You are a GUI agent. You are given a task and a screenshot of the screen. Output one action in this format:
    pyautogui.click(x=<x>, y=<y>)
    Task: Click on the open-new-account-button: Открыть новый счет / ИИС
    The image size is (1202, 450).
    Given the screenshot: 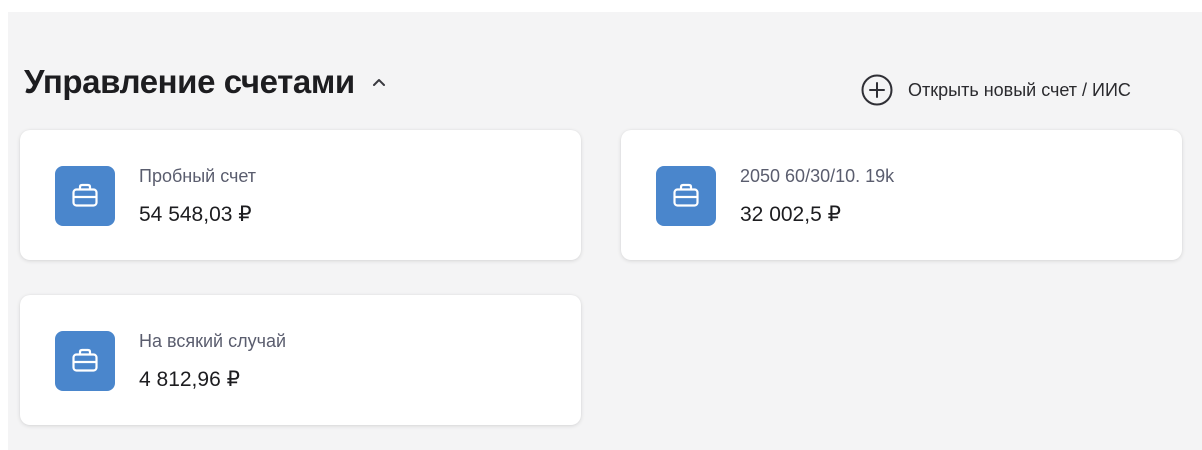 What is the action you would take?
    pyautogui.click(x=995, y=90)
    